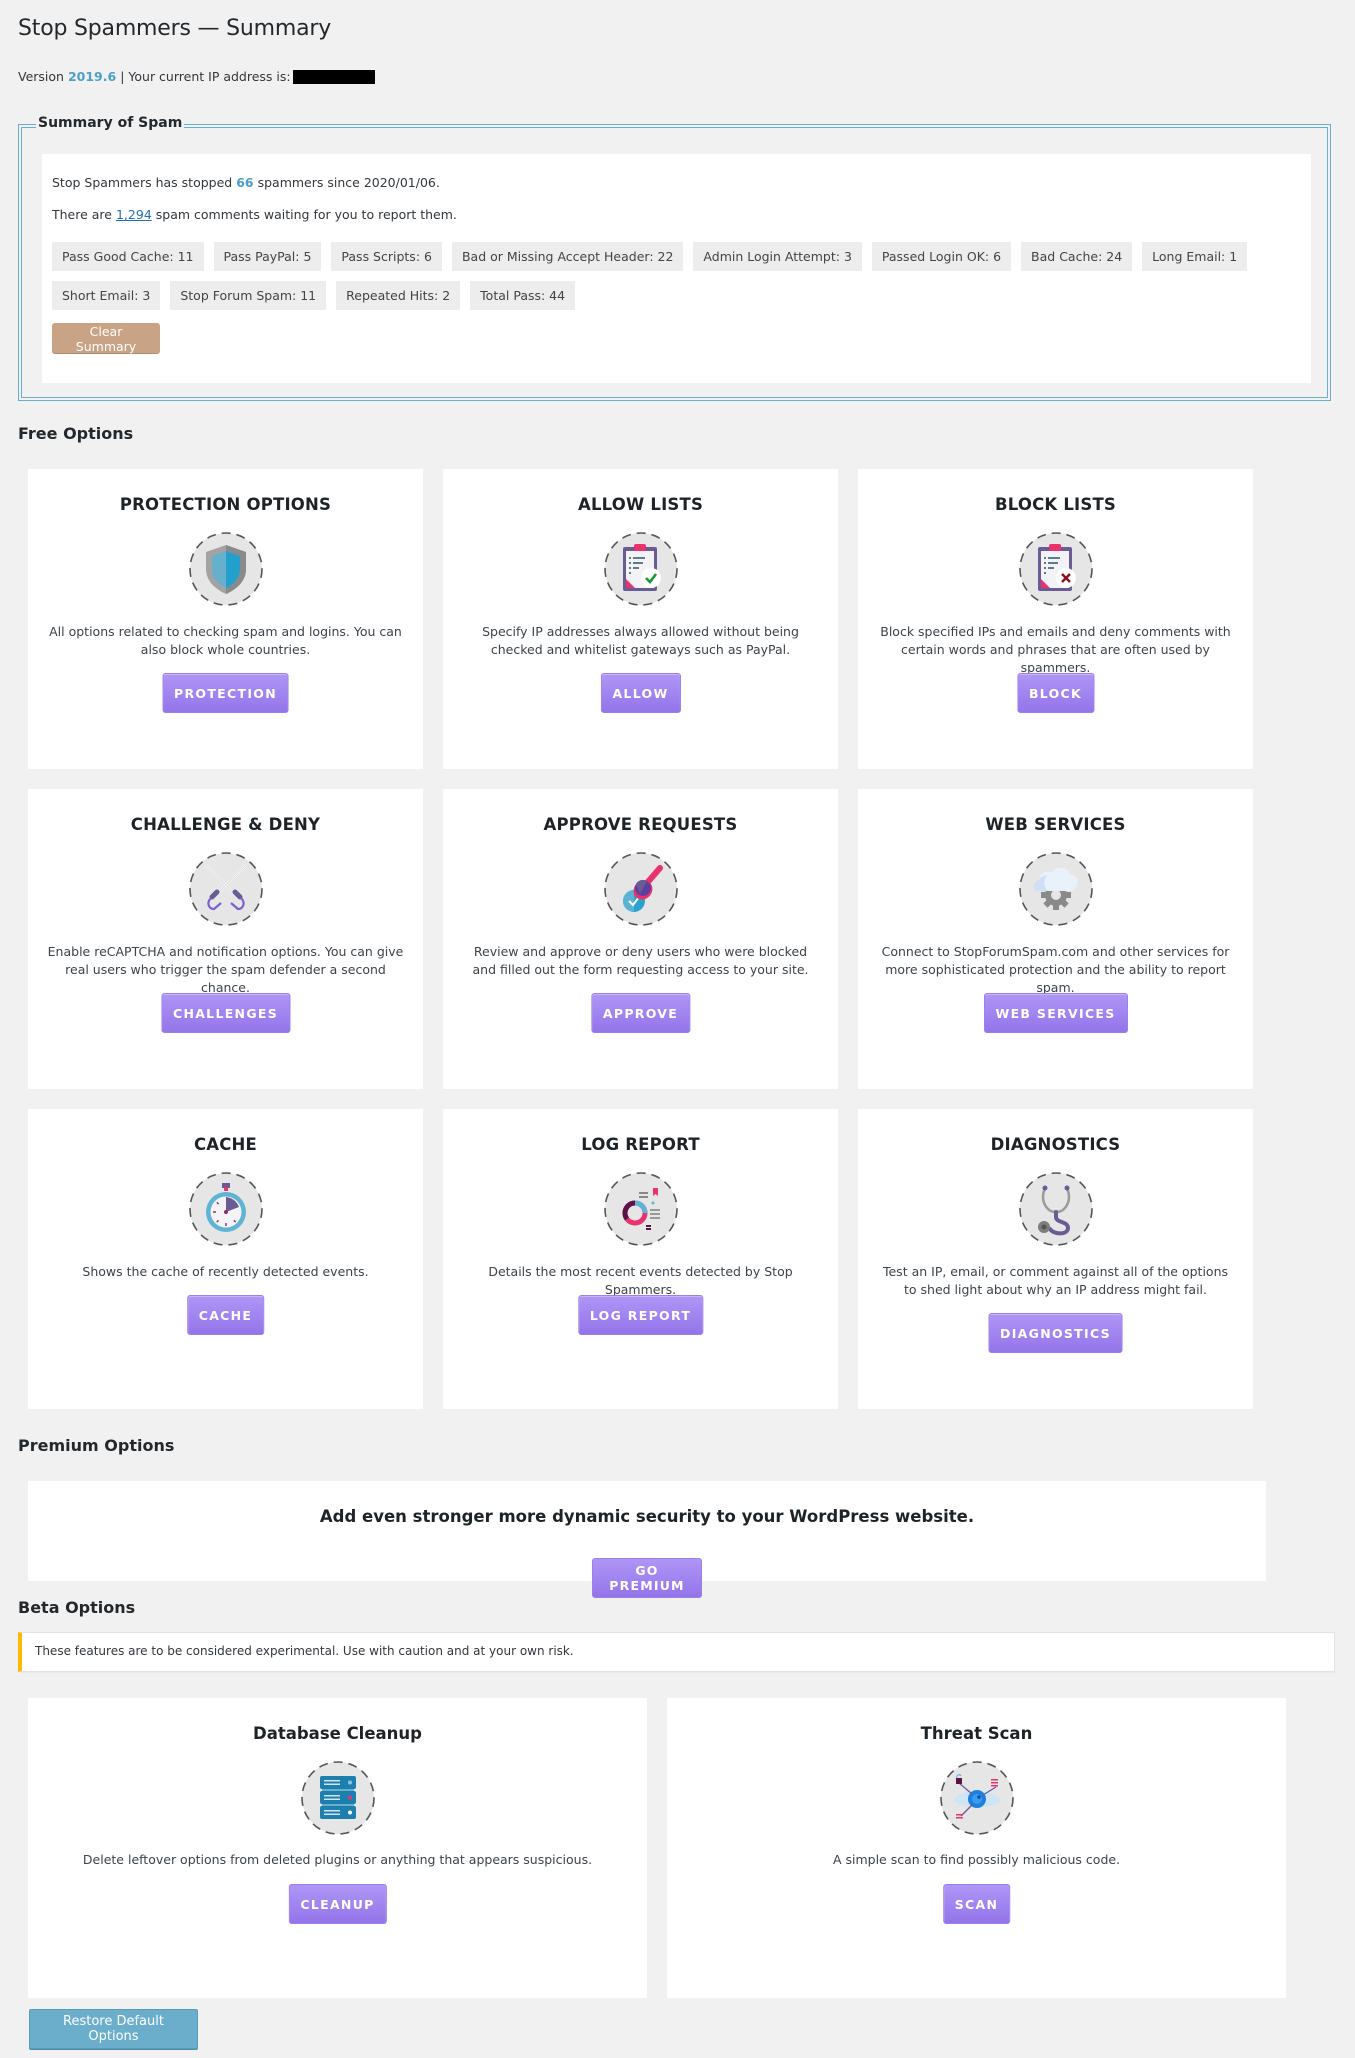  What do you see at coordinates (128, 256) in the screenshot?
I see `stat-badge: Pass Good Cache: 11` at bounding box center [128, 256].